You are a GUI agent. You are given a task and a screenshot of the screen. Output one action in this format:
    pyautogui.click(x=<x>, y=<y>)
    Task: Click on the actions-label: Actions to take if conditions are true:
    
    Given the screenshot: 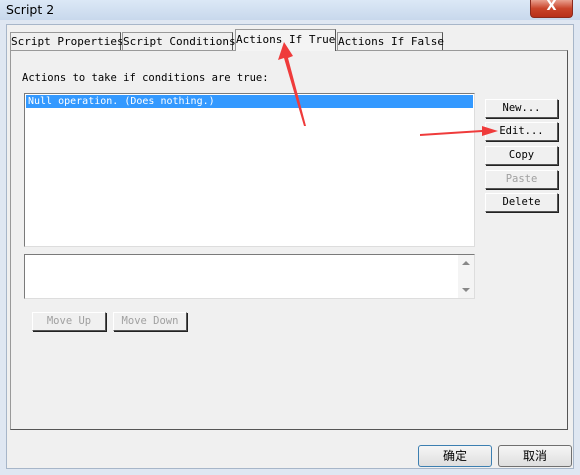 What is the action you would take?
    pyautogui.click(x=145, y=78)
    